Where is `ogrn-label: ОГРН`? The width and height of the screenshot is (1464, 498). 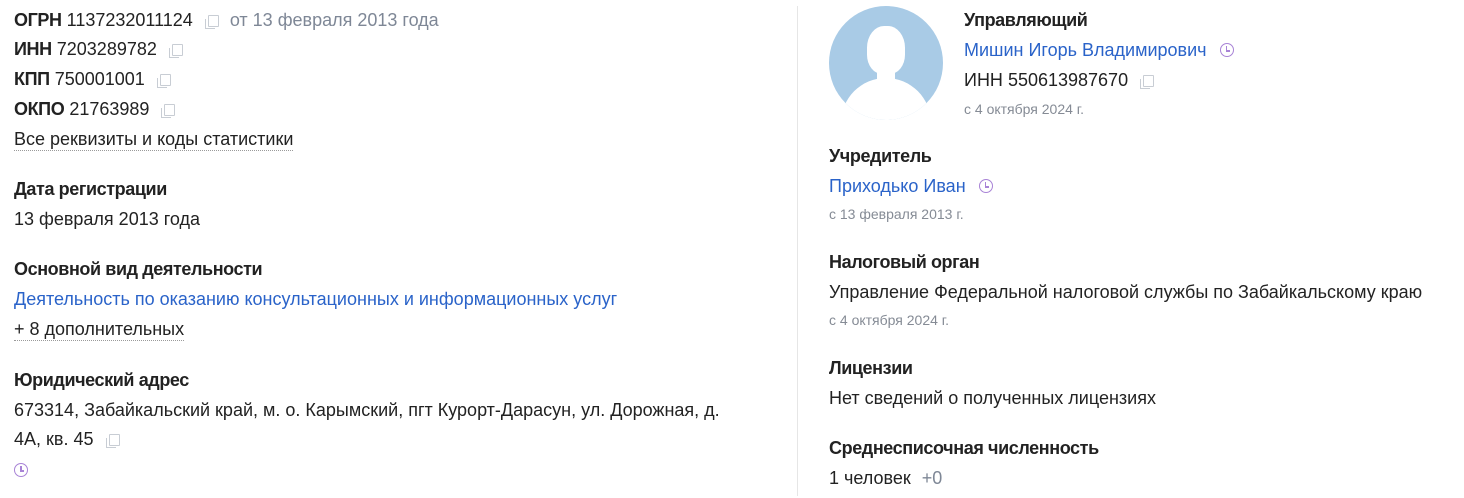 ogrn-label: ОГРН is located at coordinates (38, 20).